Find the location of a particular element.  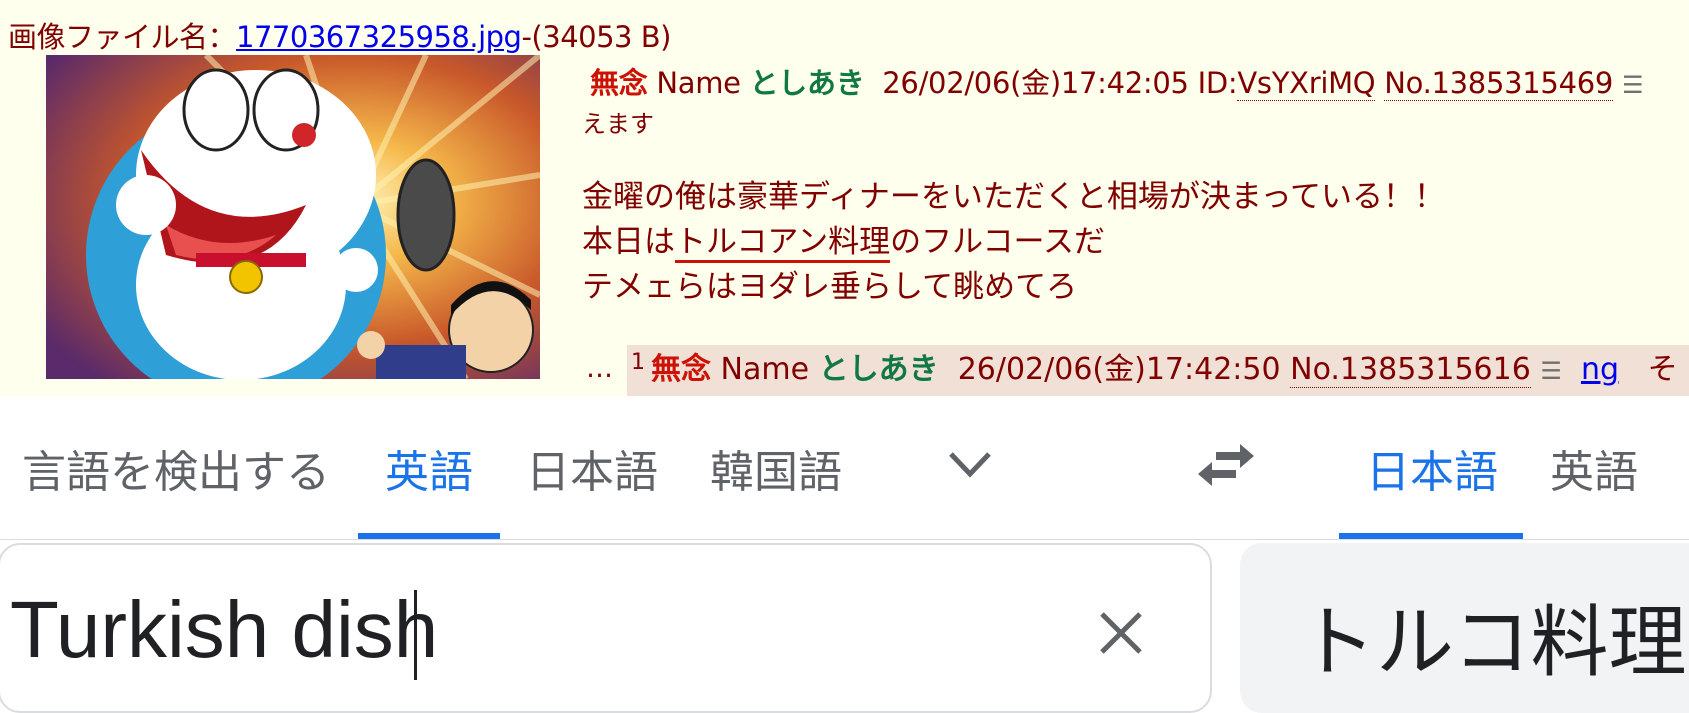

body-line: 本日はトルコアン料理のフルコースだ is located at coordinates (1013, 242).